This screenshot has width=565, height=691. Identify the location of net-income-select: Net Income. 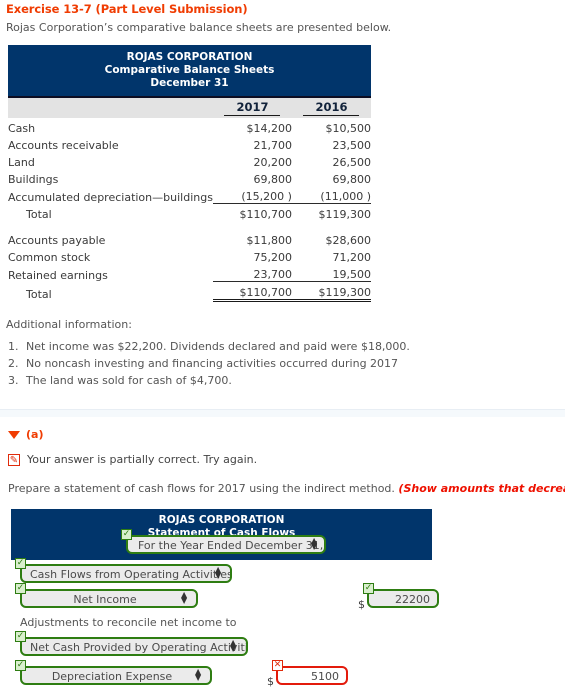
(109, 598).